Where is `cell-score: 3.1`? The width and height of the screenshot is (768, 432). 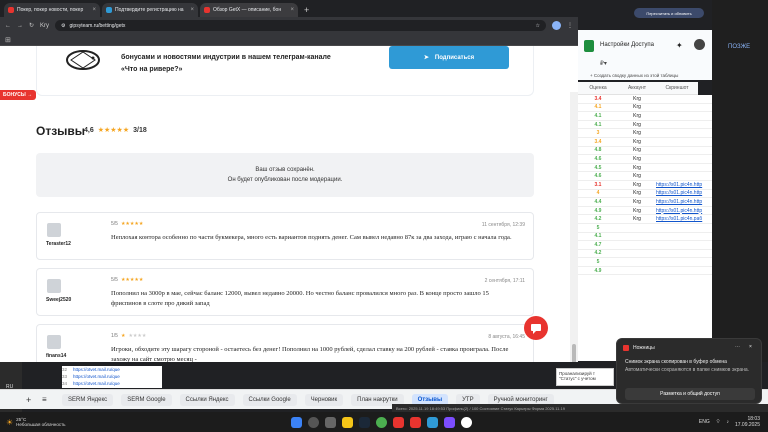
cell-score: 3.1 is located at coordinates (598, 185).